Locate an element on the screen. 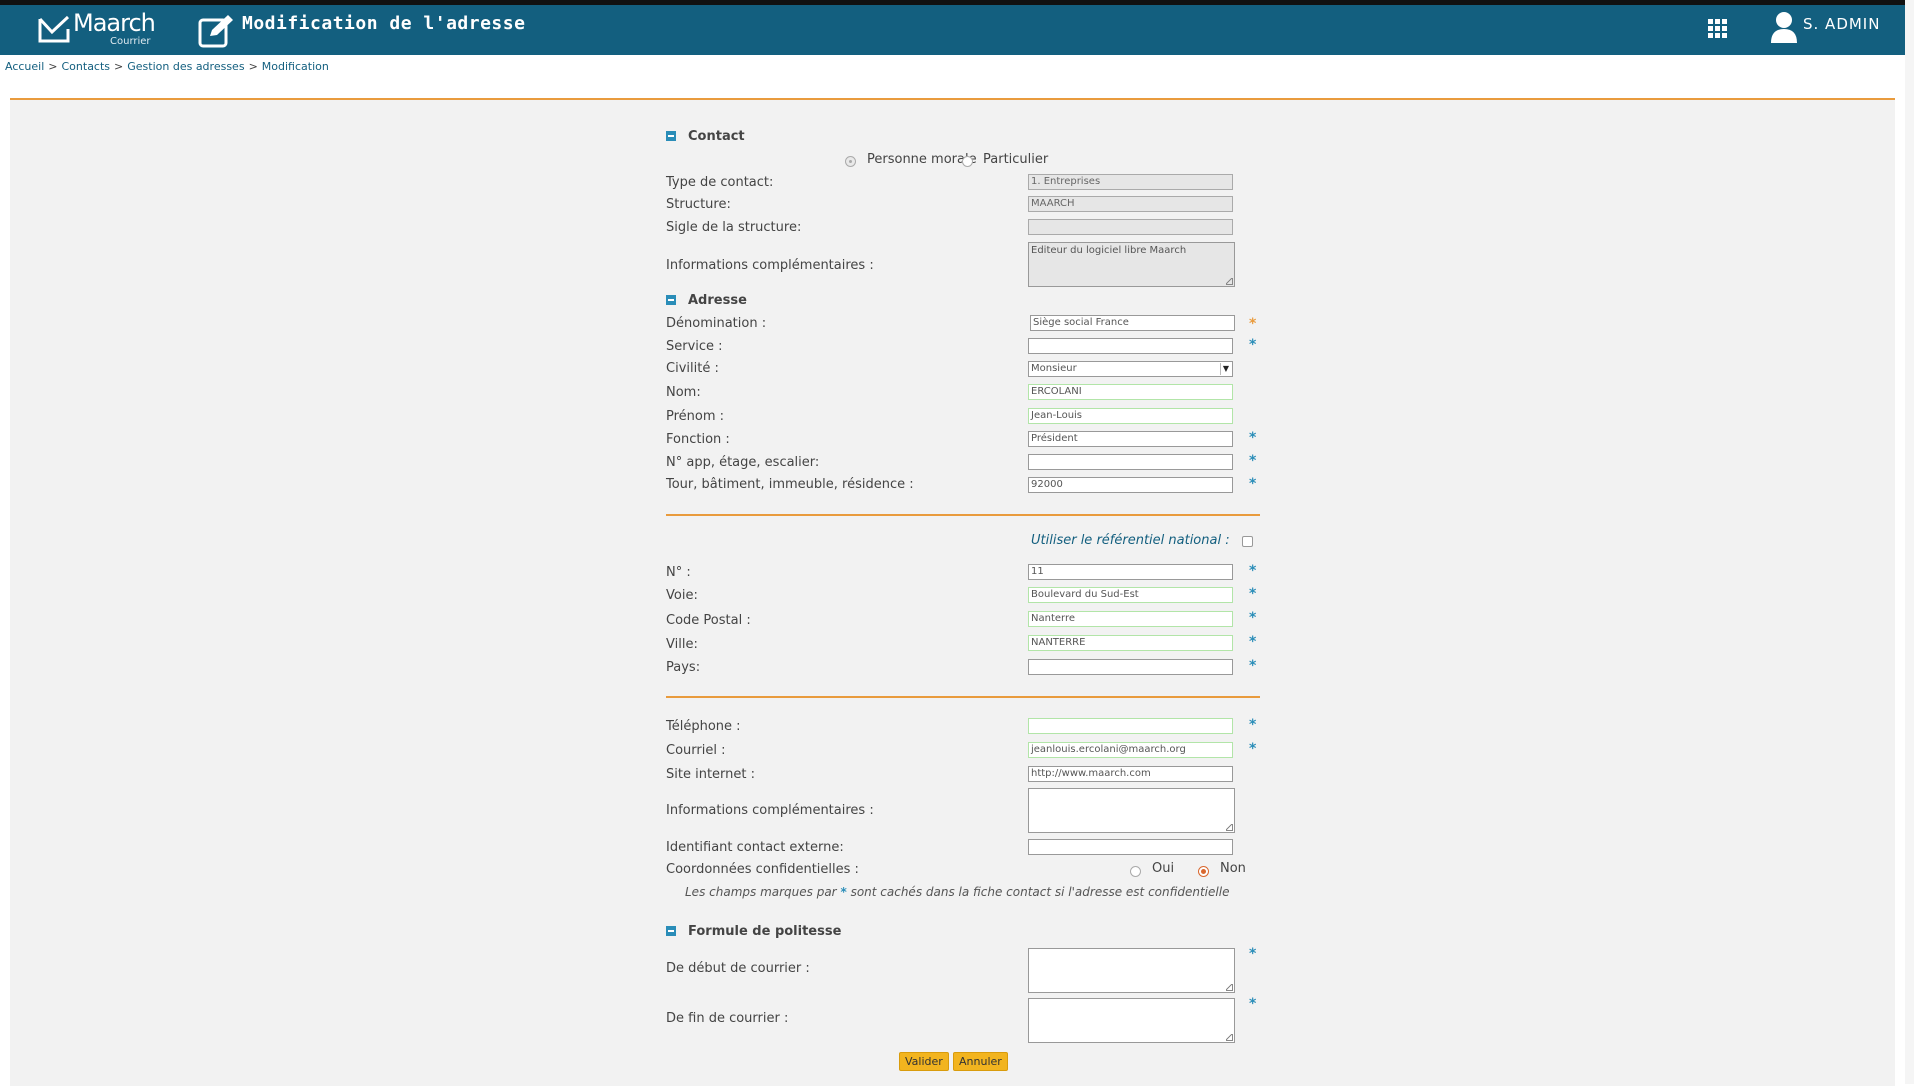 The image size is (1914, 1086). telephone-label: Téléphone : is located at coordinates (703, 726).